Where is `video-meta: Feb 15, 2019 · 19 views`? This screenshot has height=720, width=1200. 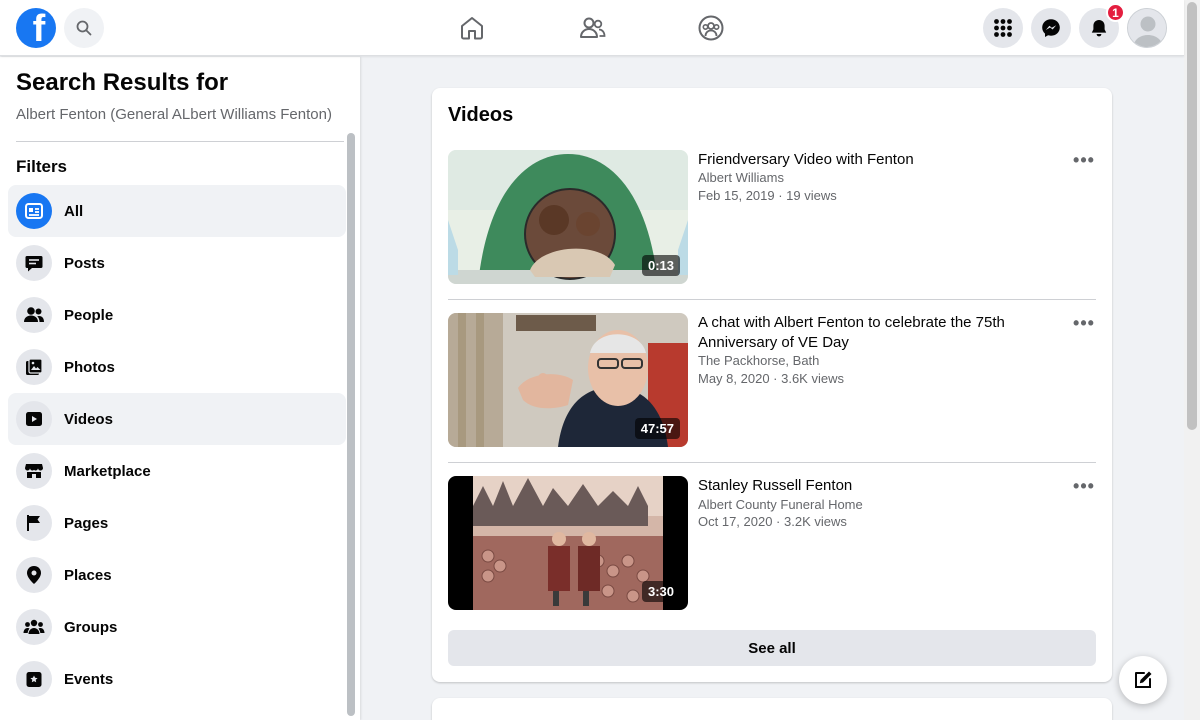
video-meta: Feb 15, 2019 · 19 views is located at coordinates (767, 195).